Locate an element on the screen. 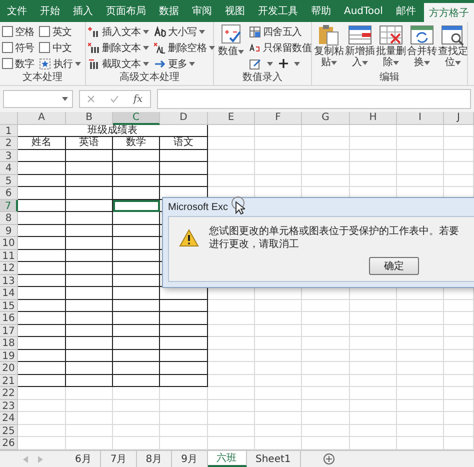 This screenshot has height=467, width=474. row-header: 15 is located at coordinates (9, 306).